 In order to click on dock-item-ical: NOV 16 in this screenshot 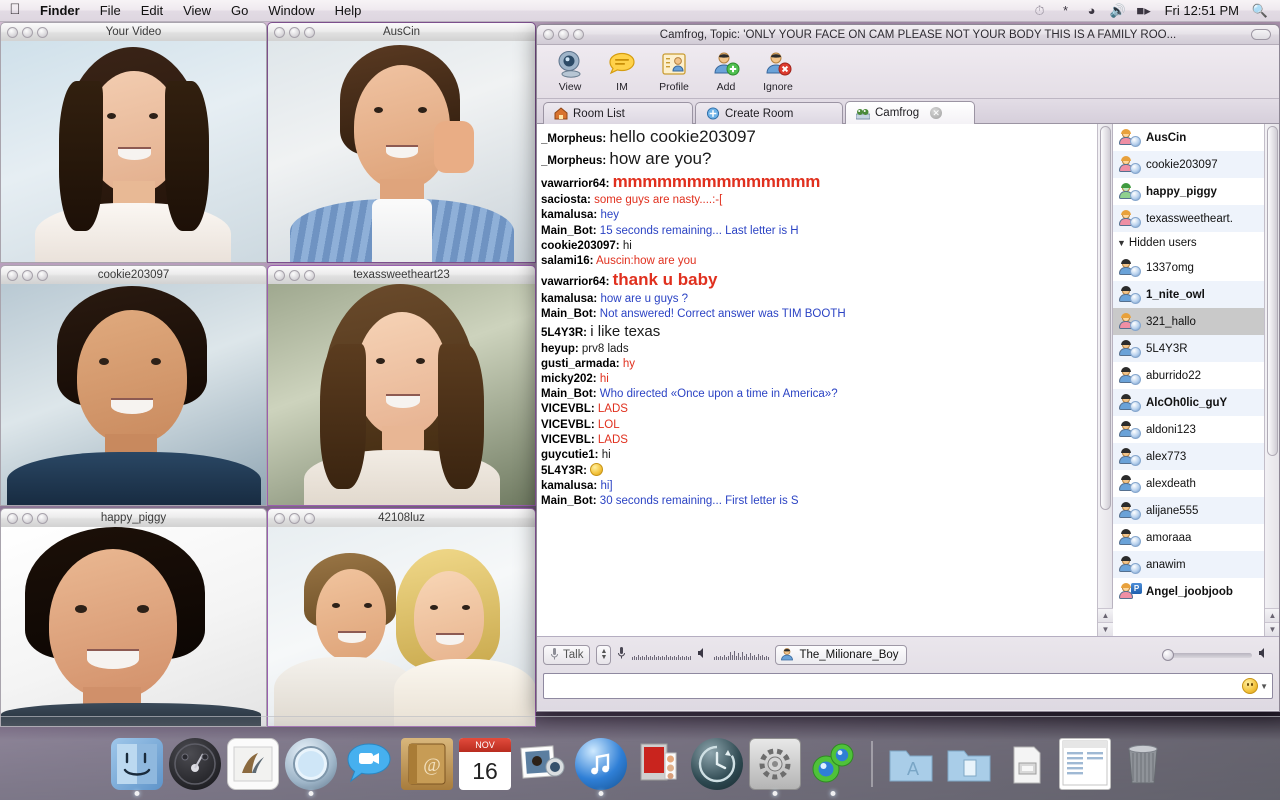, I will do `click(485, 764)`.